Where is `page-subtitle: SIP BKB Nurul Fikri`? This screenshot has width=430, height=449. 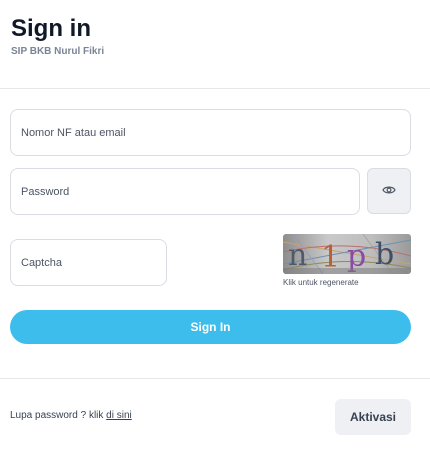 page-subtitle: SIP BKB Nurul Fikri is located at coordinates (58, 51).